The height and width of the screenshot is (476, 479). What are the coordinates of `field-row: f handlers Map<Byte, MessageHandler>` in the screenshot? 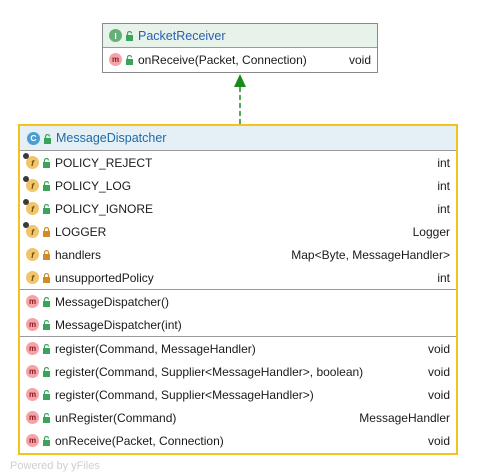 It's located at (238, 254).